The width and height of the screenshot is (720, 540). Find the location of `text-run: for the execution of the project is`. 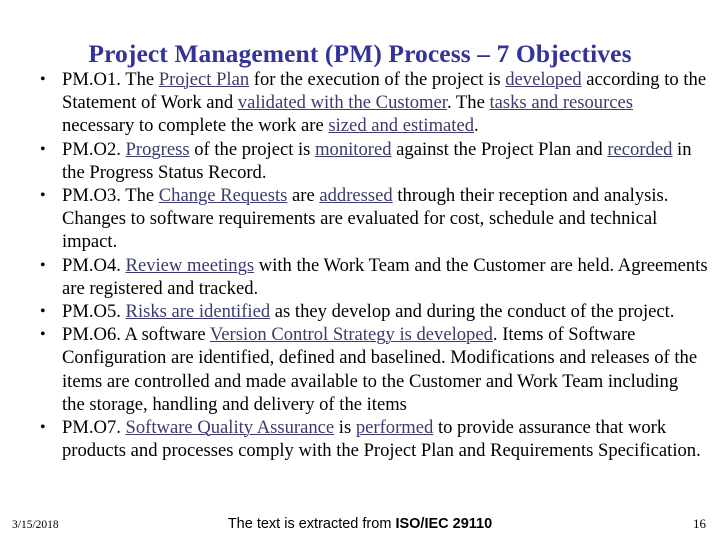

text-run: for the execution of the project is is located at coordinates (377, 79).